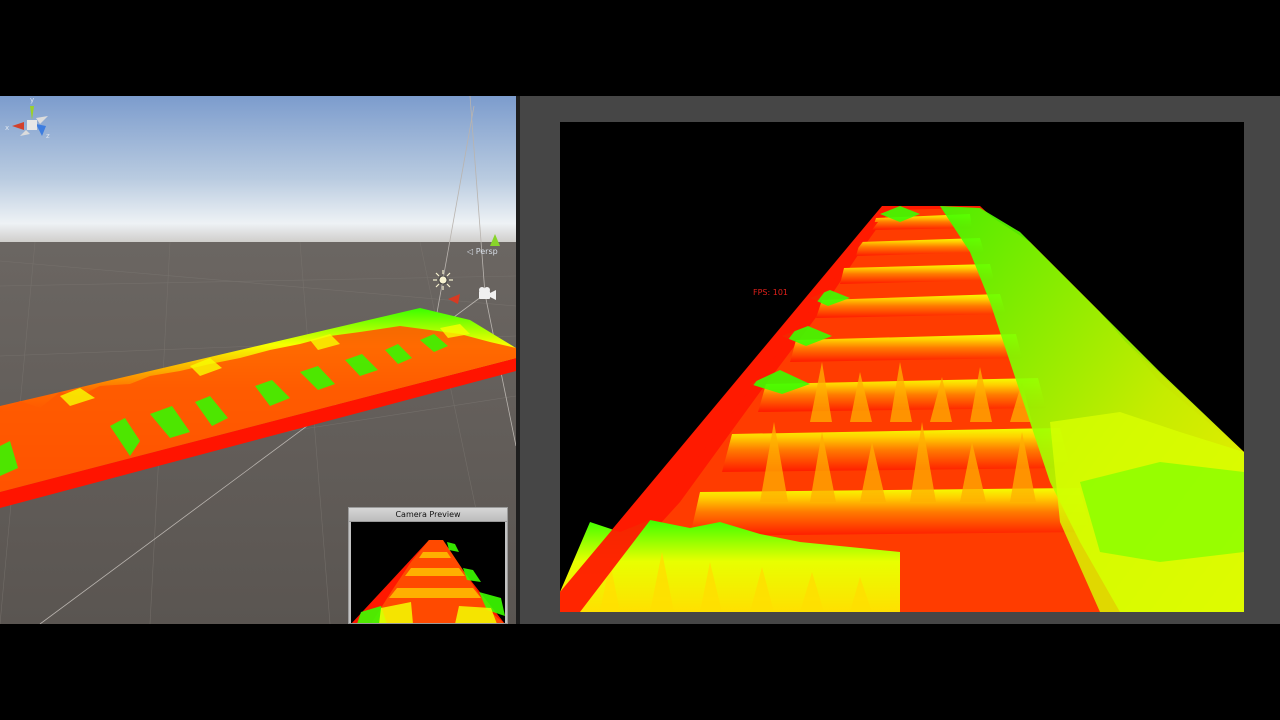  I want to click on green-handle-icon, so click(495, 241).